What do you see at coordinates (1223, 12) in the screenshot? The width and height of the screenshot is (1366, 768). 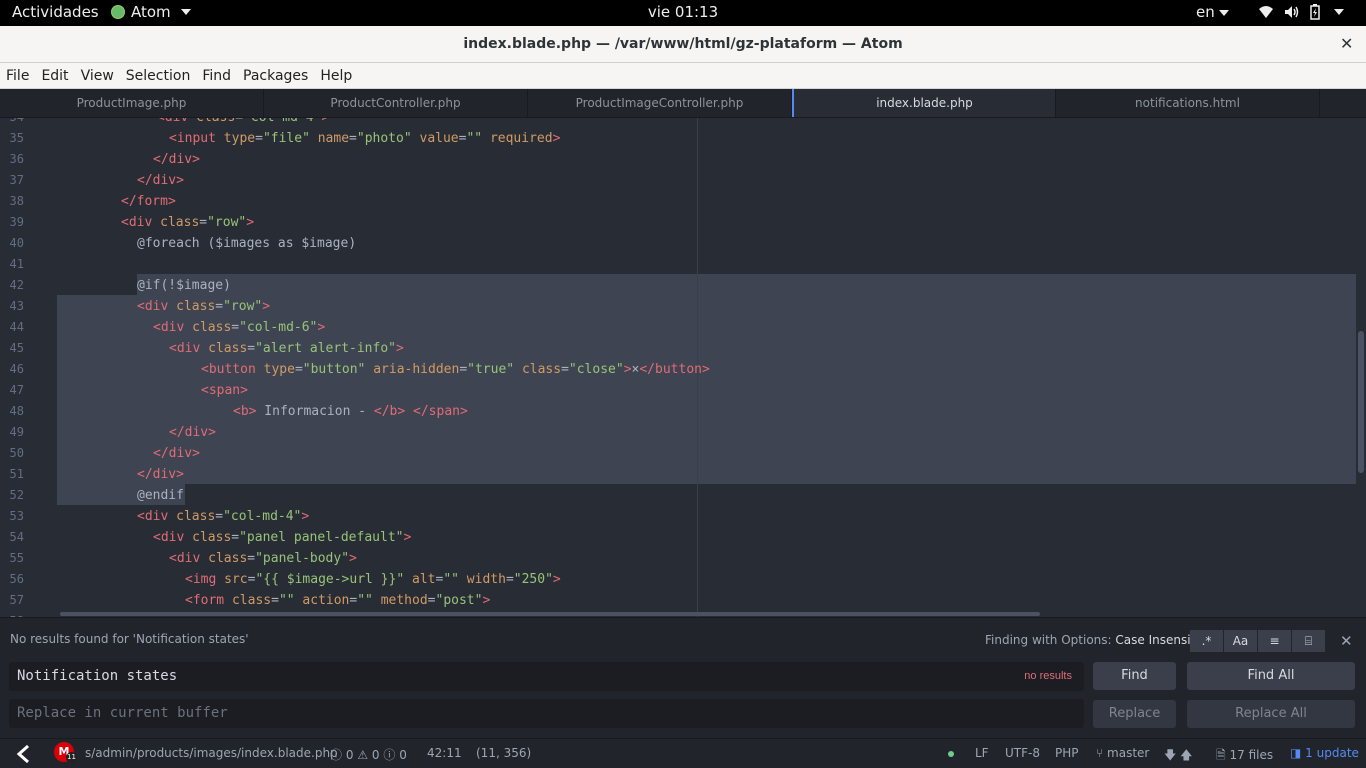 I see `chevron-down-icon` at bounding box center [1223, 12].